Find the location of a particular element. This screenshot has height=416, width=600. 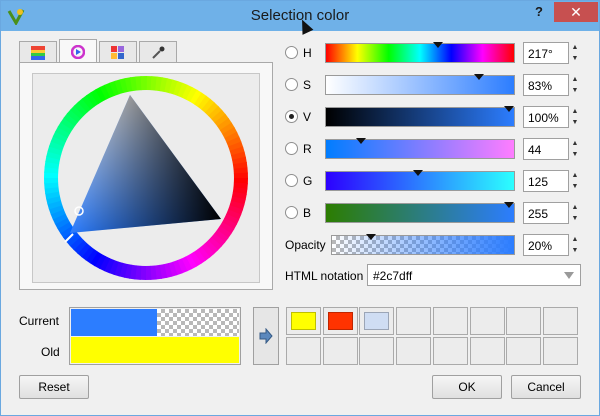

right-arrow-icon is located at coordinates (266, 336).